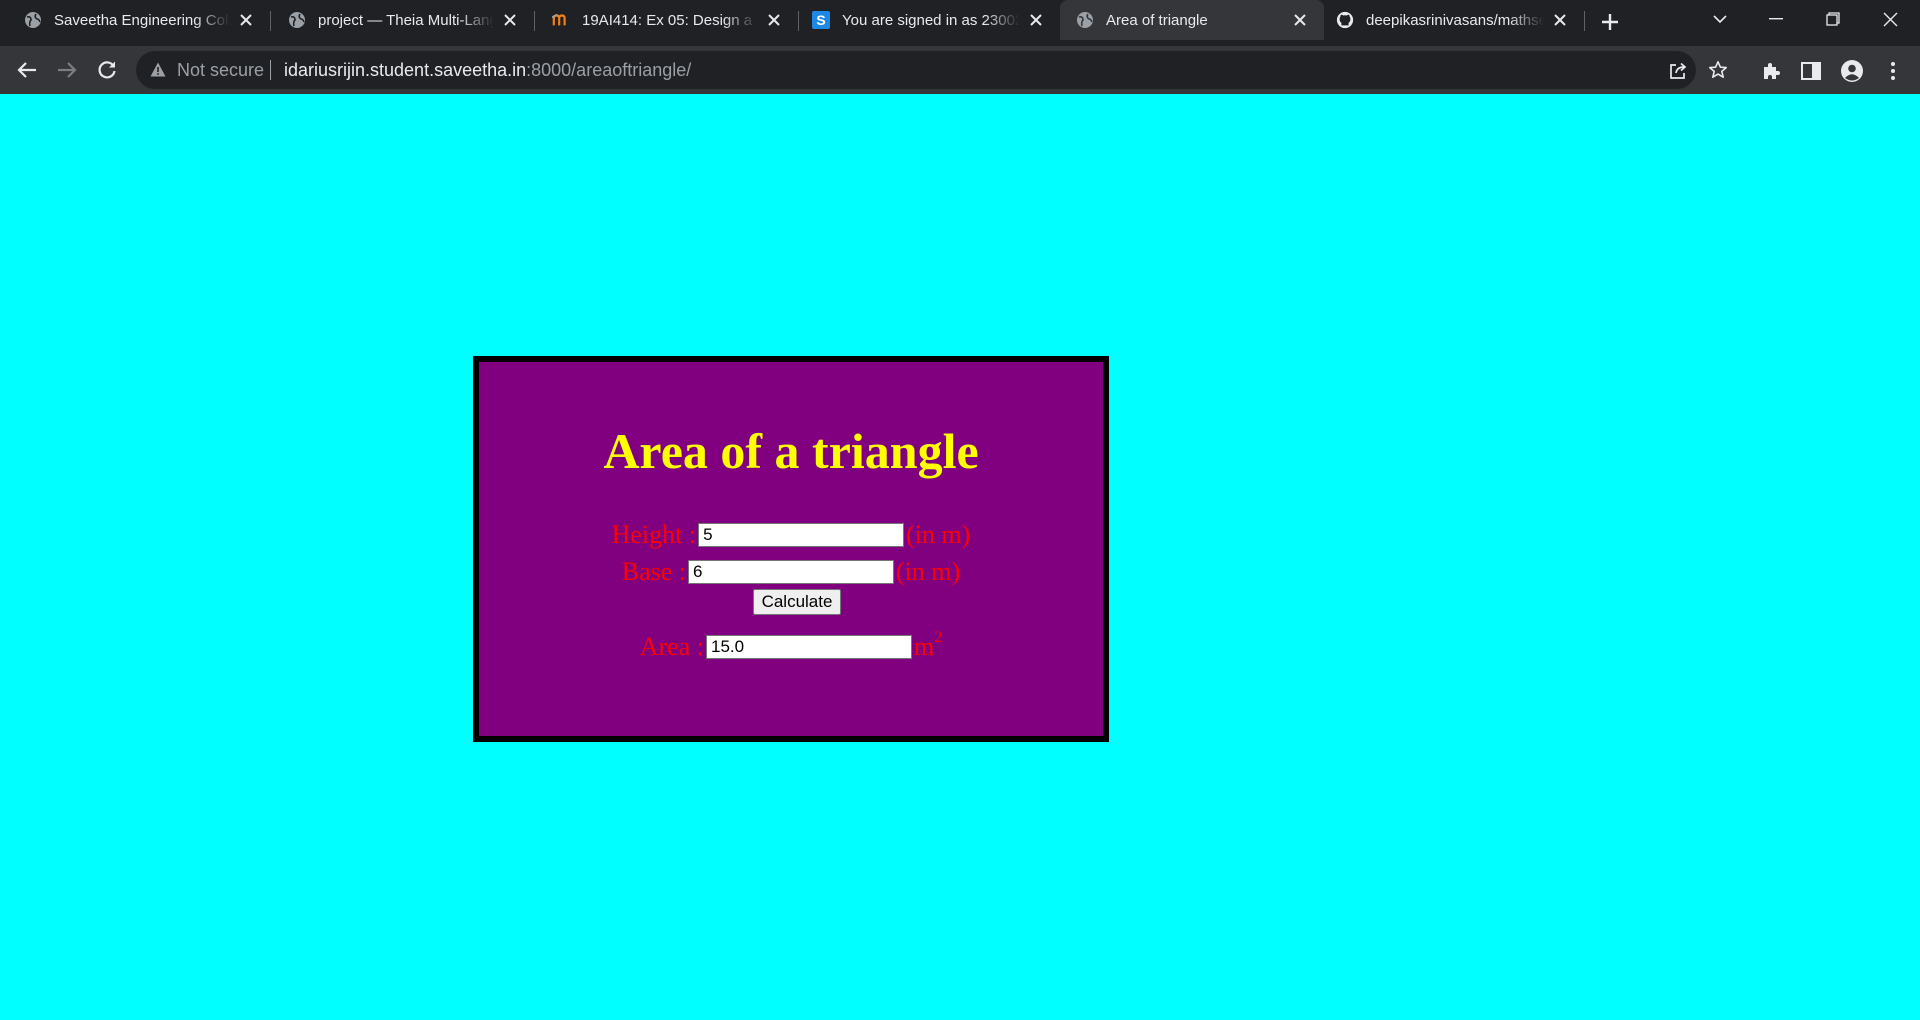  What do you see at coordinates (1890, 19) in the screenshot?
I see `close-window-icon` at bounding box center [1890, 19].